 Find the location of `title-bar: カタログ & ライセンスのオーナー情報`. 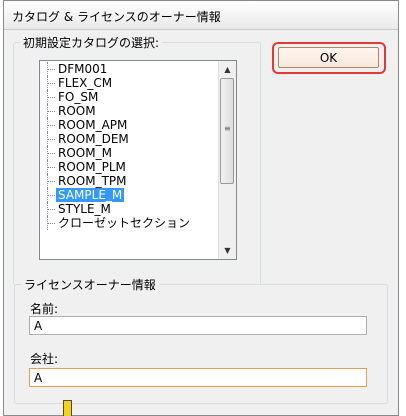

title-bar: カタログ & ライセンスのオーナー情報 is located at coordinates (201, 15).